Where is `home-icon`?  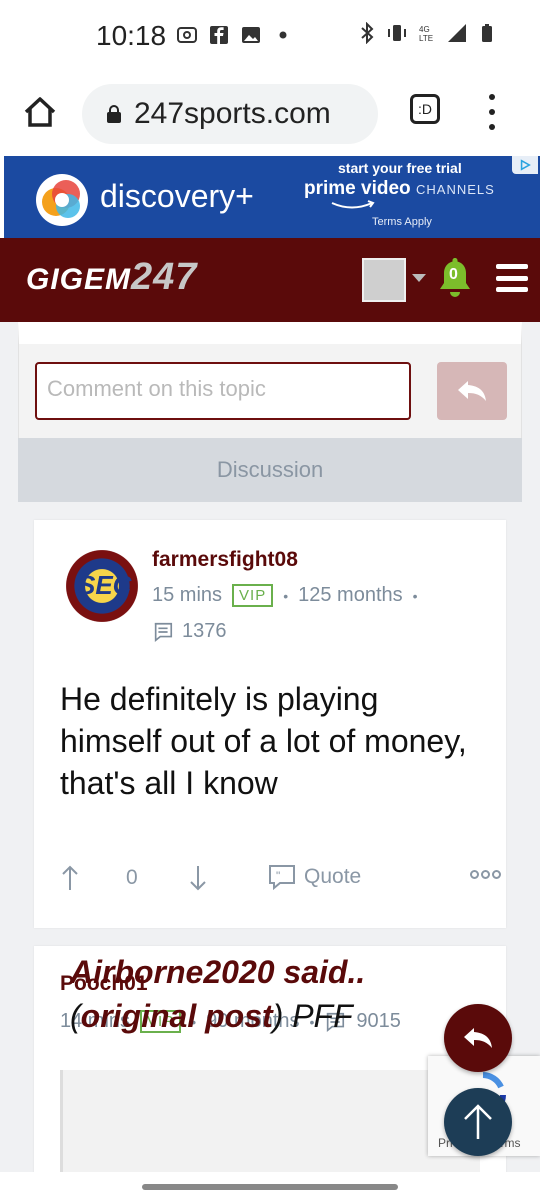 home-icon is located at coordinates (40, 112).